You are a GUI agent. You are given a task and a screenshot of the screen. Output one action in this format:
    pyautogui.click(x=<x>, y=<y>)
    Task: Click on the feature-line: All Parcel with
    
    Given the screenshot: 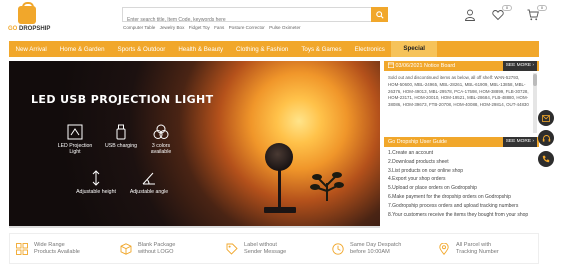 What is the action you would take?
    pyautogui.click(x=474, y=245)
    